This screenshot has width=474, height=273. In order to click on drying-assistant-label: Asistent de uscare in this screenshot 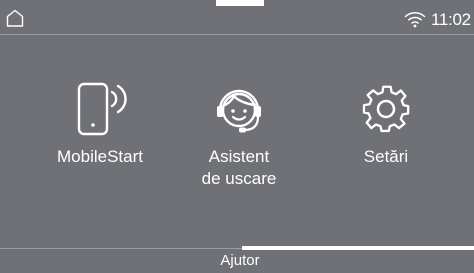, I will do `click(239, 167)`.